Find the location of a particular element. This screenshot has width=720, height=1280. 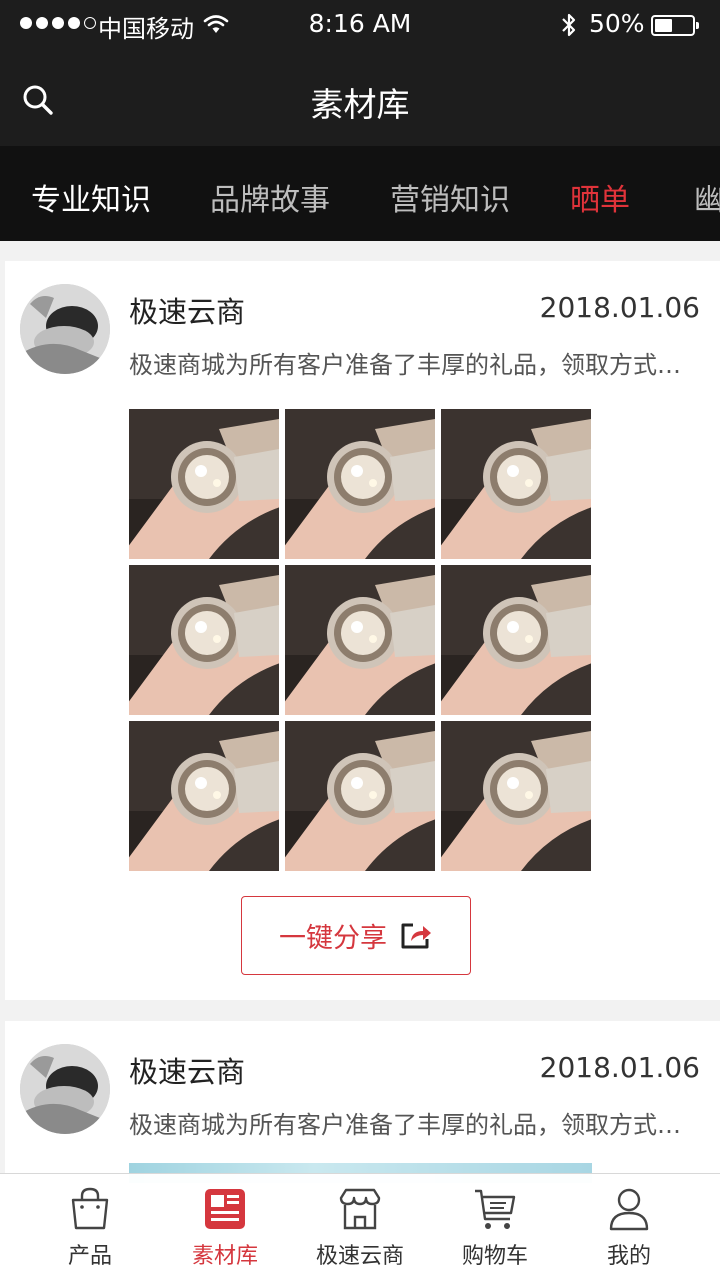

battery-percent: 50% is located at coordinates (617, 23).